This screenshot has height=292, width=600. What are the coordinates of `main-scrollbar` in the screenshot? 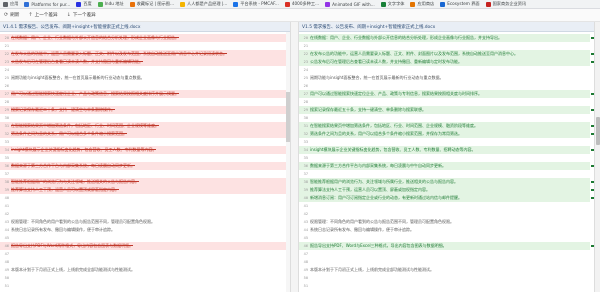 It's located at (597, 157).